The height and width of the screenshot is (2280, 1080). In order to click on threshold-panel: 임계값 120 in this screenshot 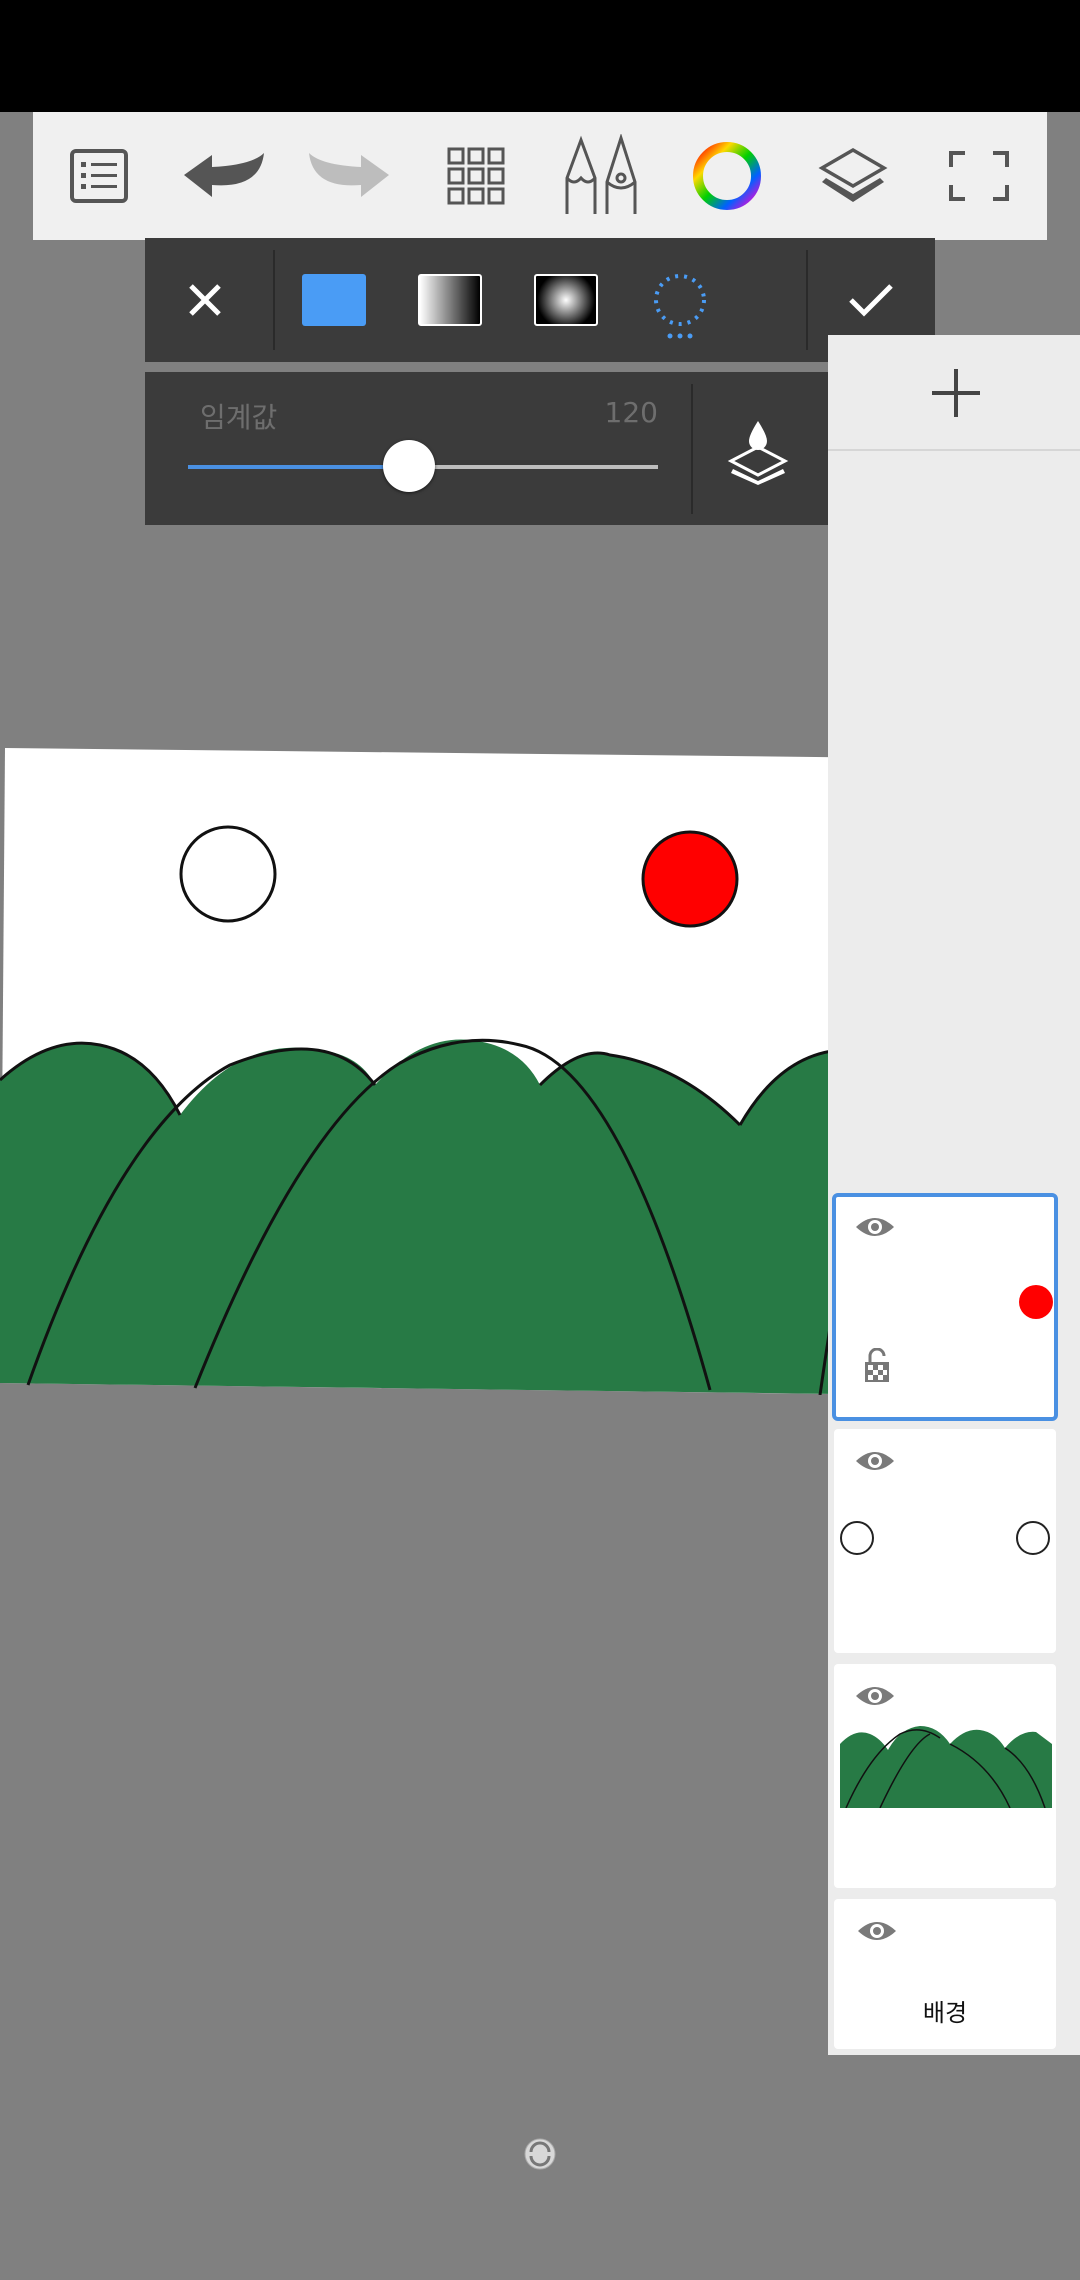, I will do `click(540, 448)`.